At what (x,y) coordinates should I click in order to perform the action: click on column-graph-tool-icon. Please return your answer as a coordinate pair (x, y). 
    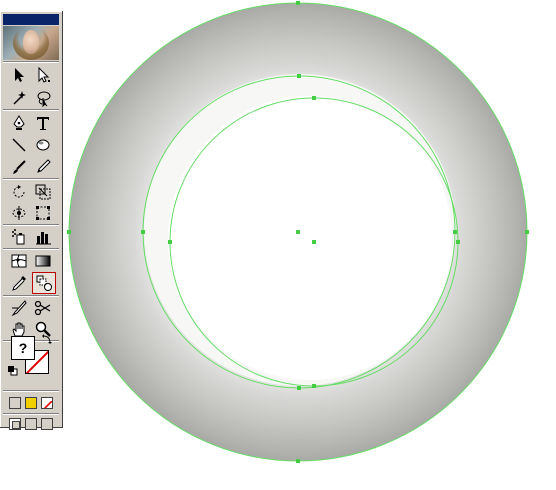
    Looking at the image, I should click on (43, 238).